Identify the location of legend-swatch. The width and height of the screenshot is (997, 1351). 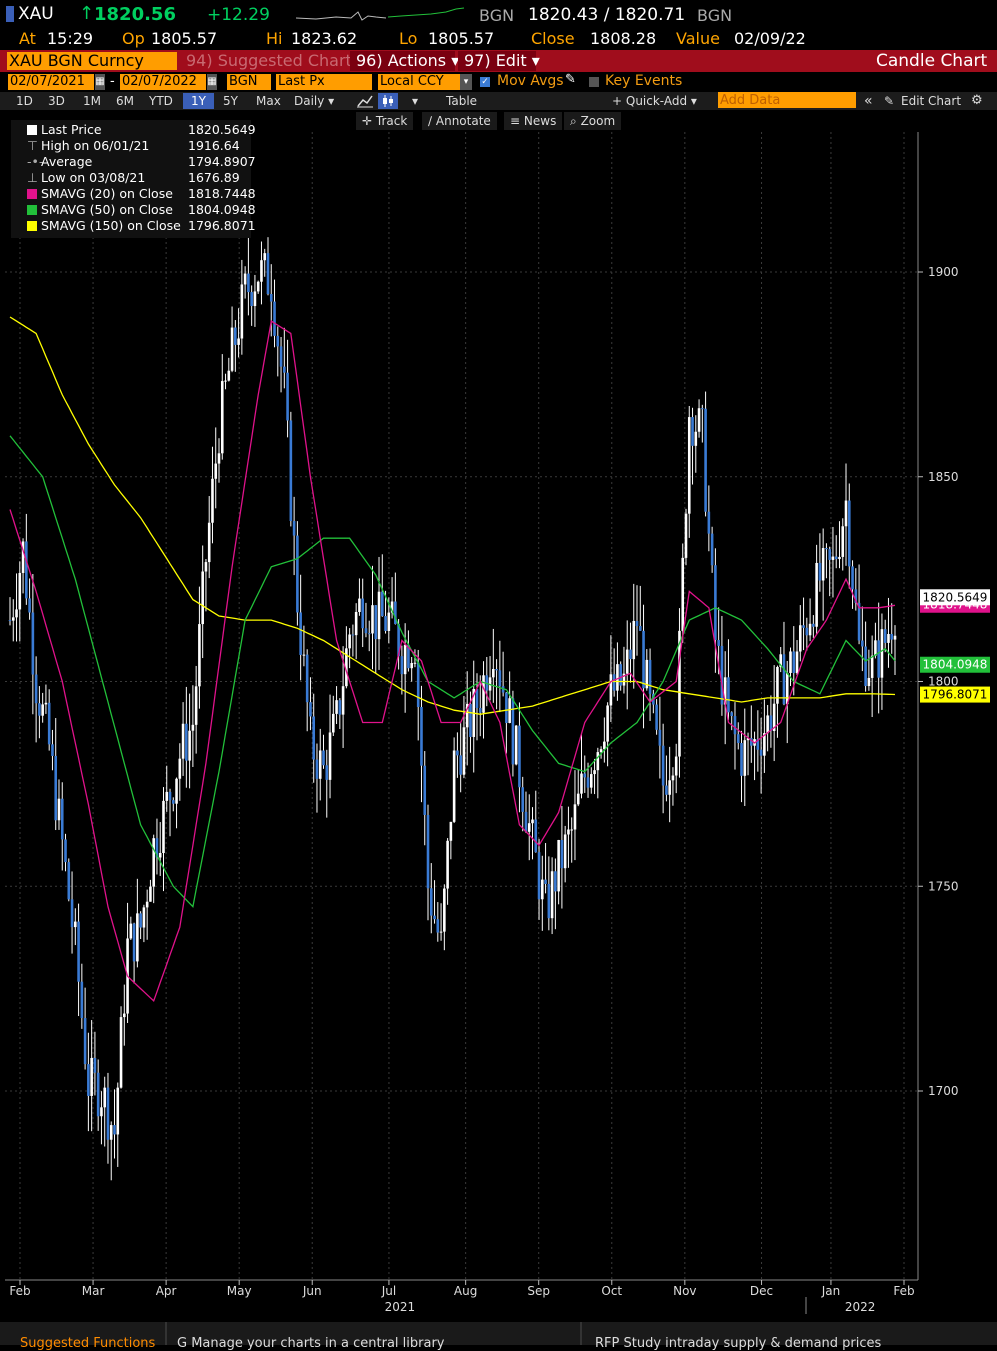
(32, 130).